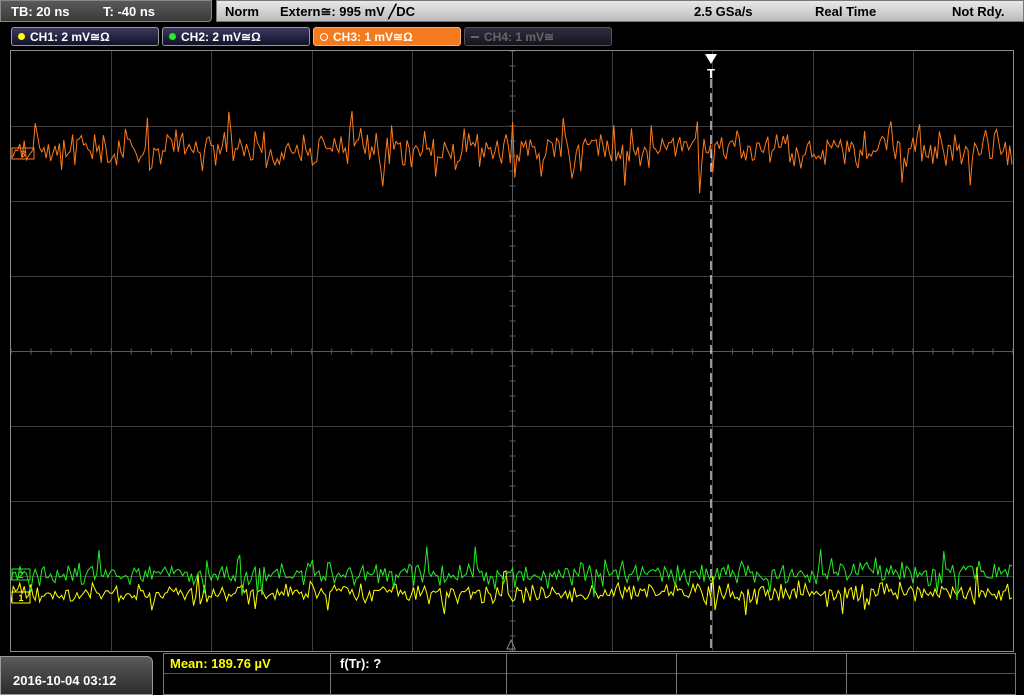  Describe the element at coordinates (40, 11) in the screenshot. I see `timebase-value: TB: 20 ns` at that location.